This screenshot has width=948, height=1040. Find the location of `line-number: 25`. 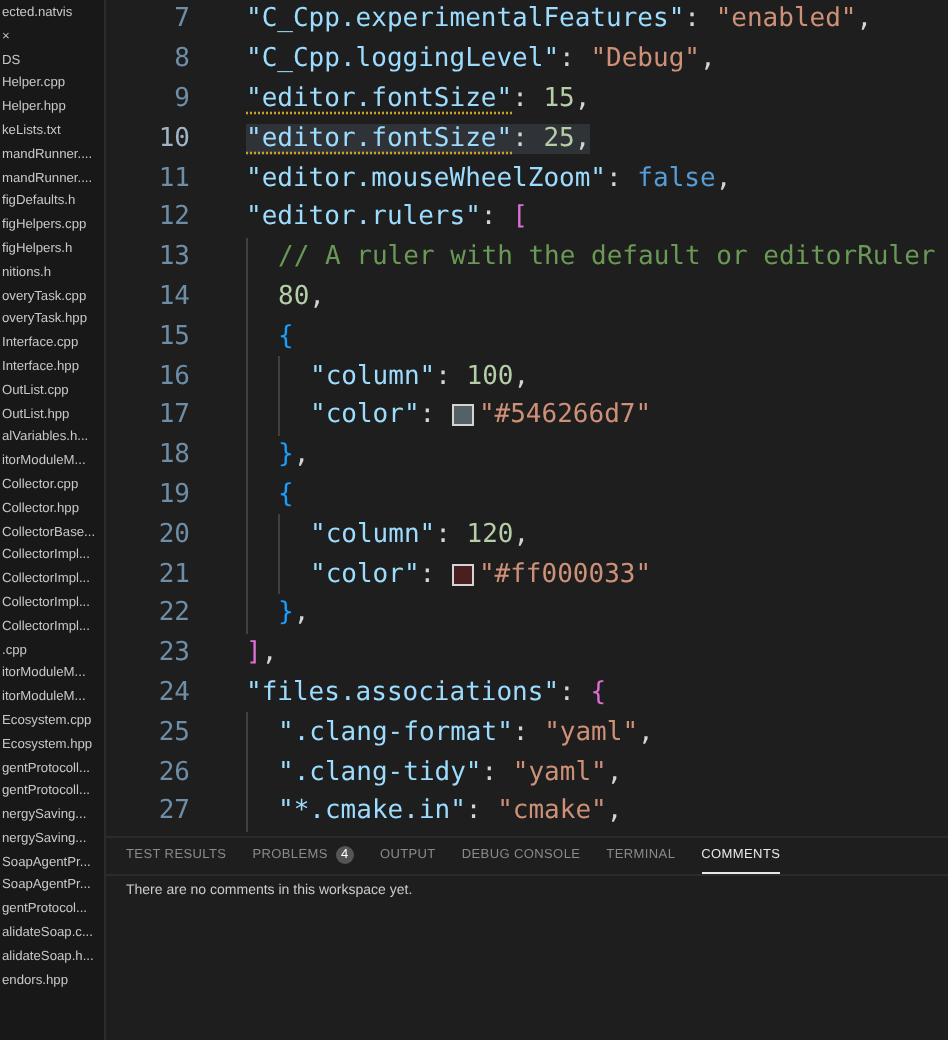

line-number: 25 is located at coordinates (174, 732).